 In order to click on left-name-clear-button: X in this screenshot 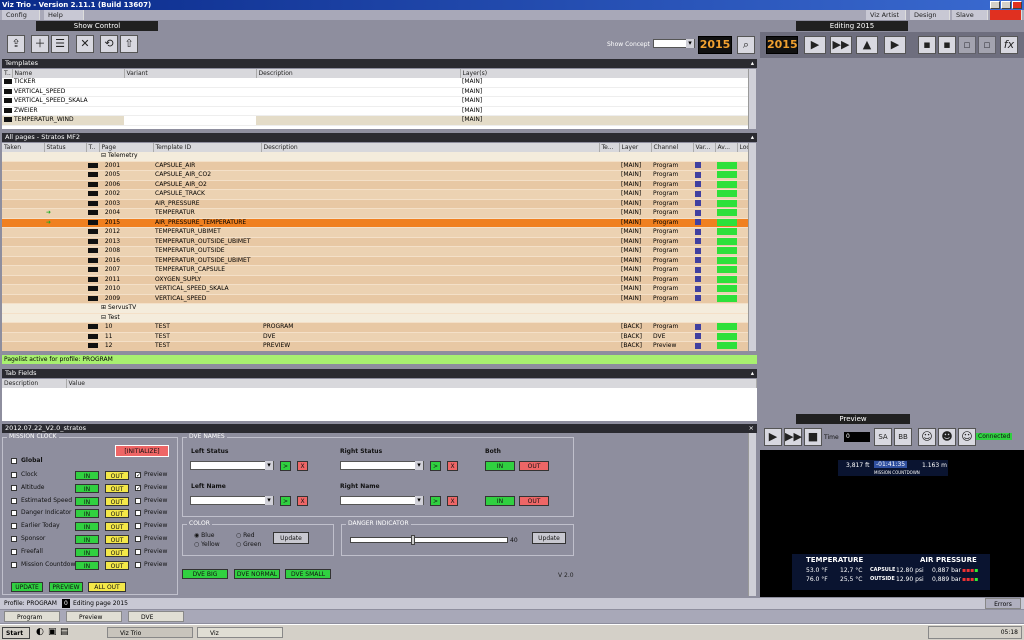, I will do `click(302, 501)`.